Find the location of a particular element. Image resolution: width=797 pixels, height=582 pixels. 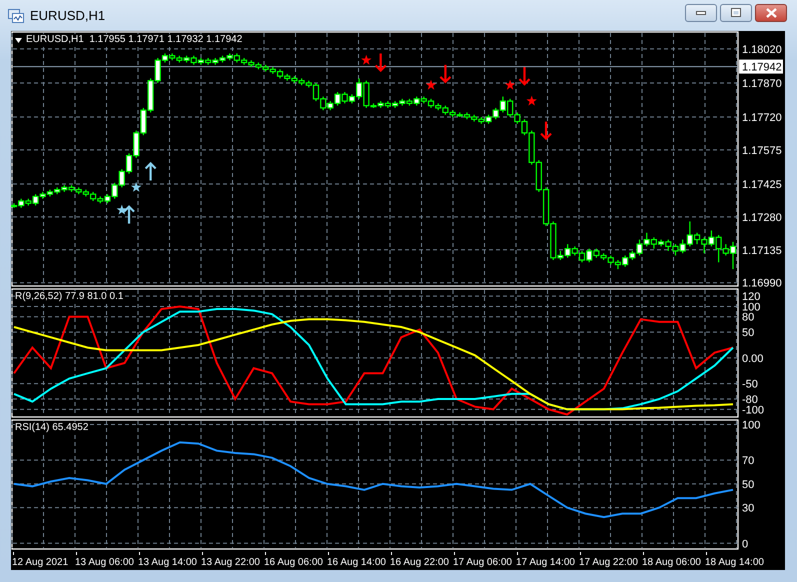

minimize-icon is located at coordinates (701, 12).